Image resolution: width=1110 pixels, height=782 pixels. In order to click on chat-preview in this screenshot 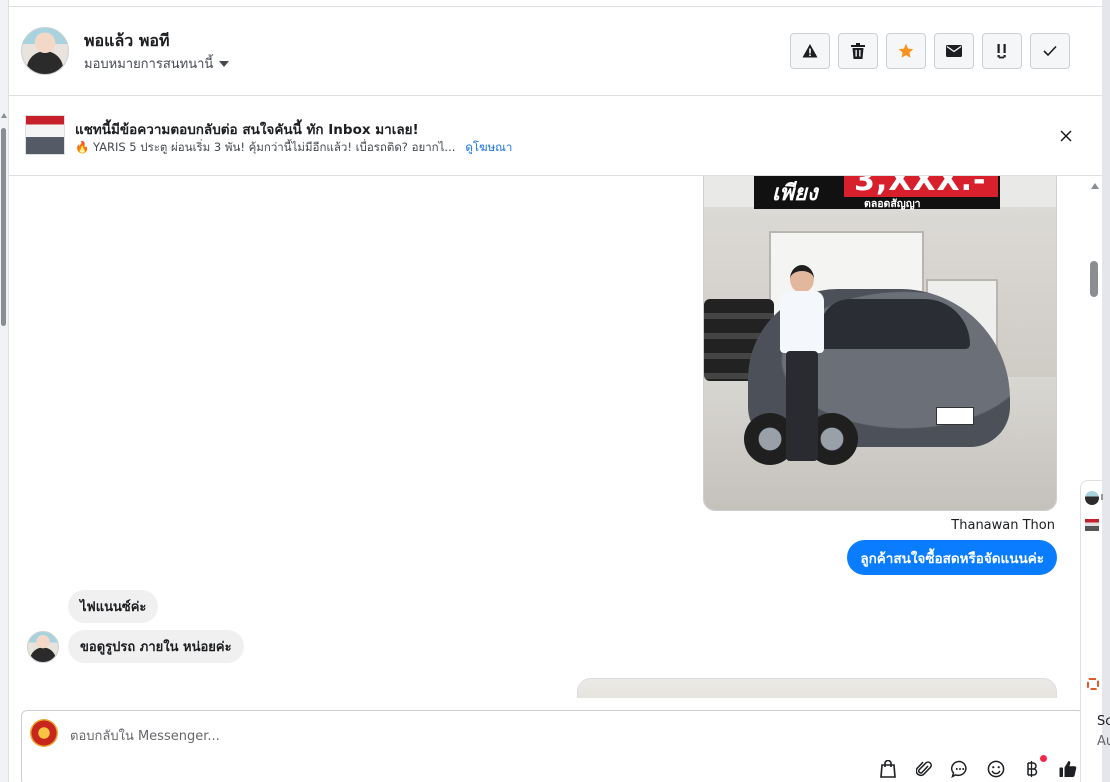, I will do `click(1102, 497)`.